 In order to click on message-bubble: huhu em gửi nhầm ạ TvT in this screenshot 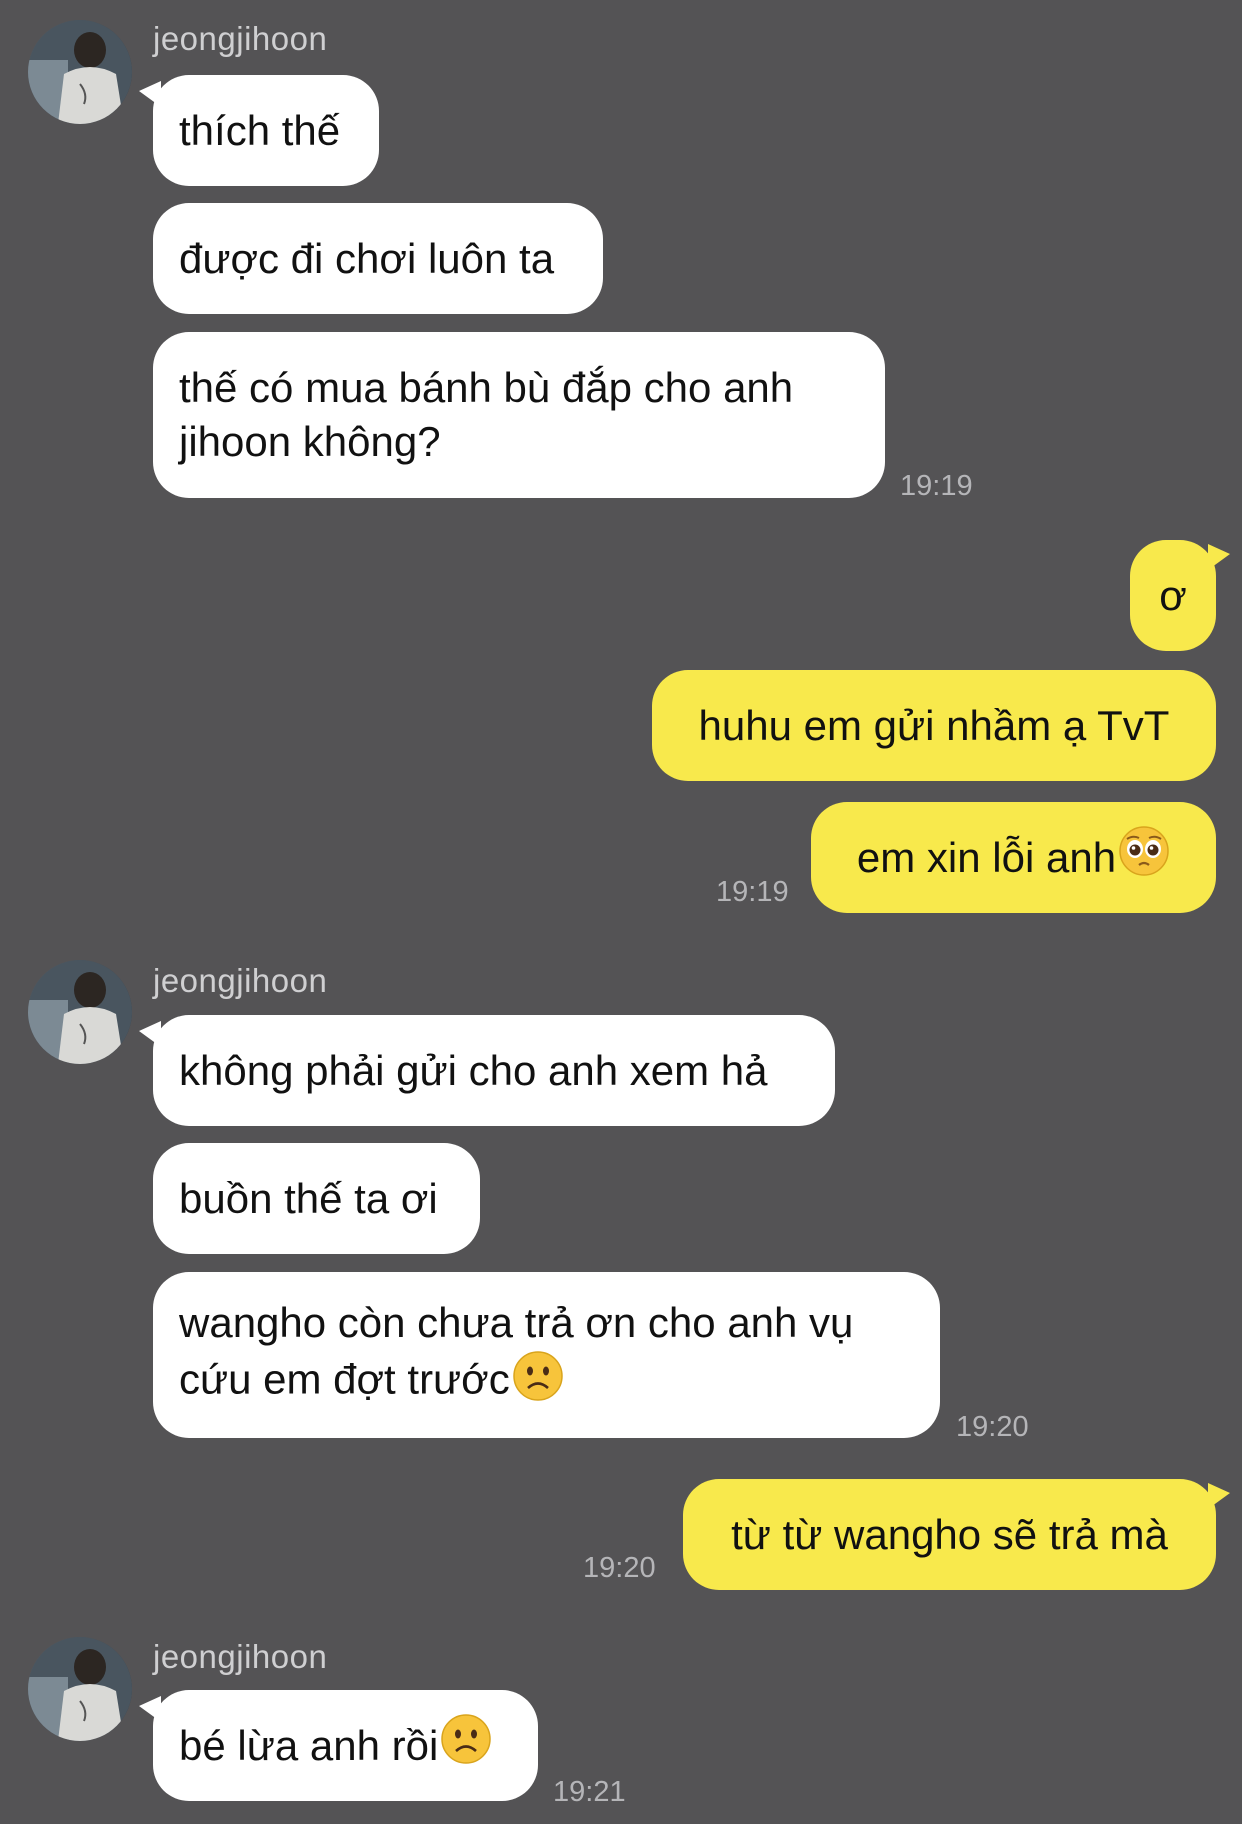, I will do `click(934, 725)`.